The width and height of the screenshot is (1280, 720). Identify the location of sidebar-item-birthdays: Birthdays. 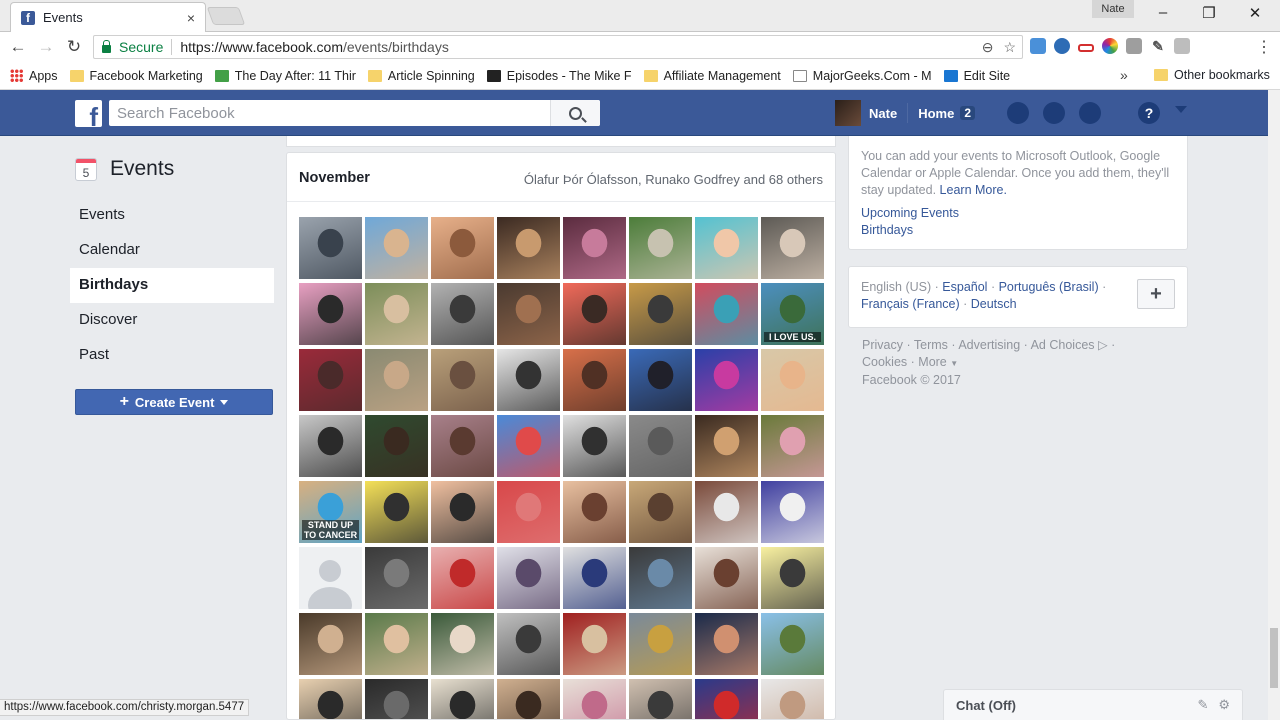
(172, 285).